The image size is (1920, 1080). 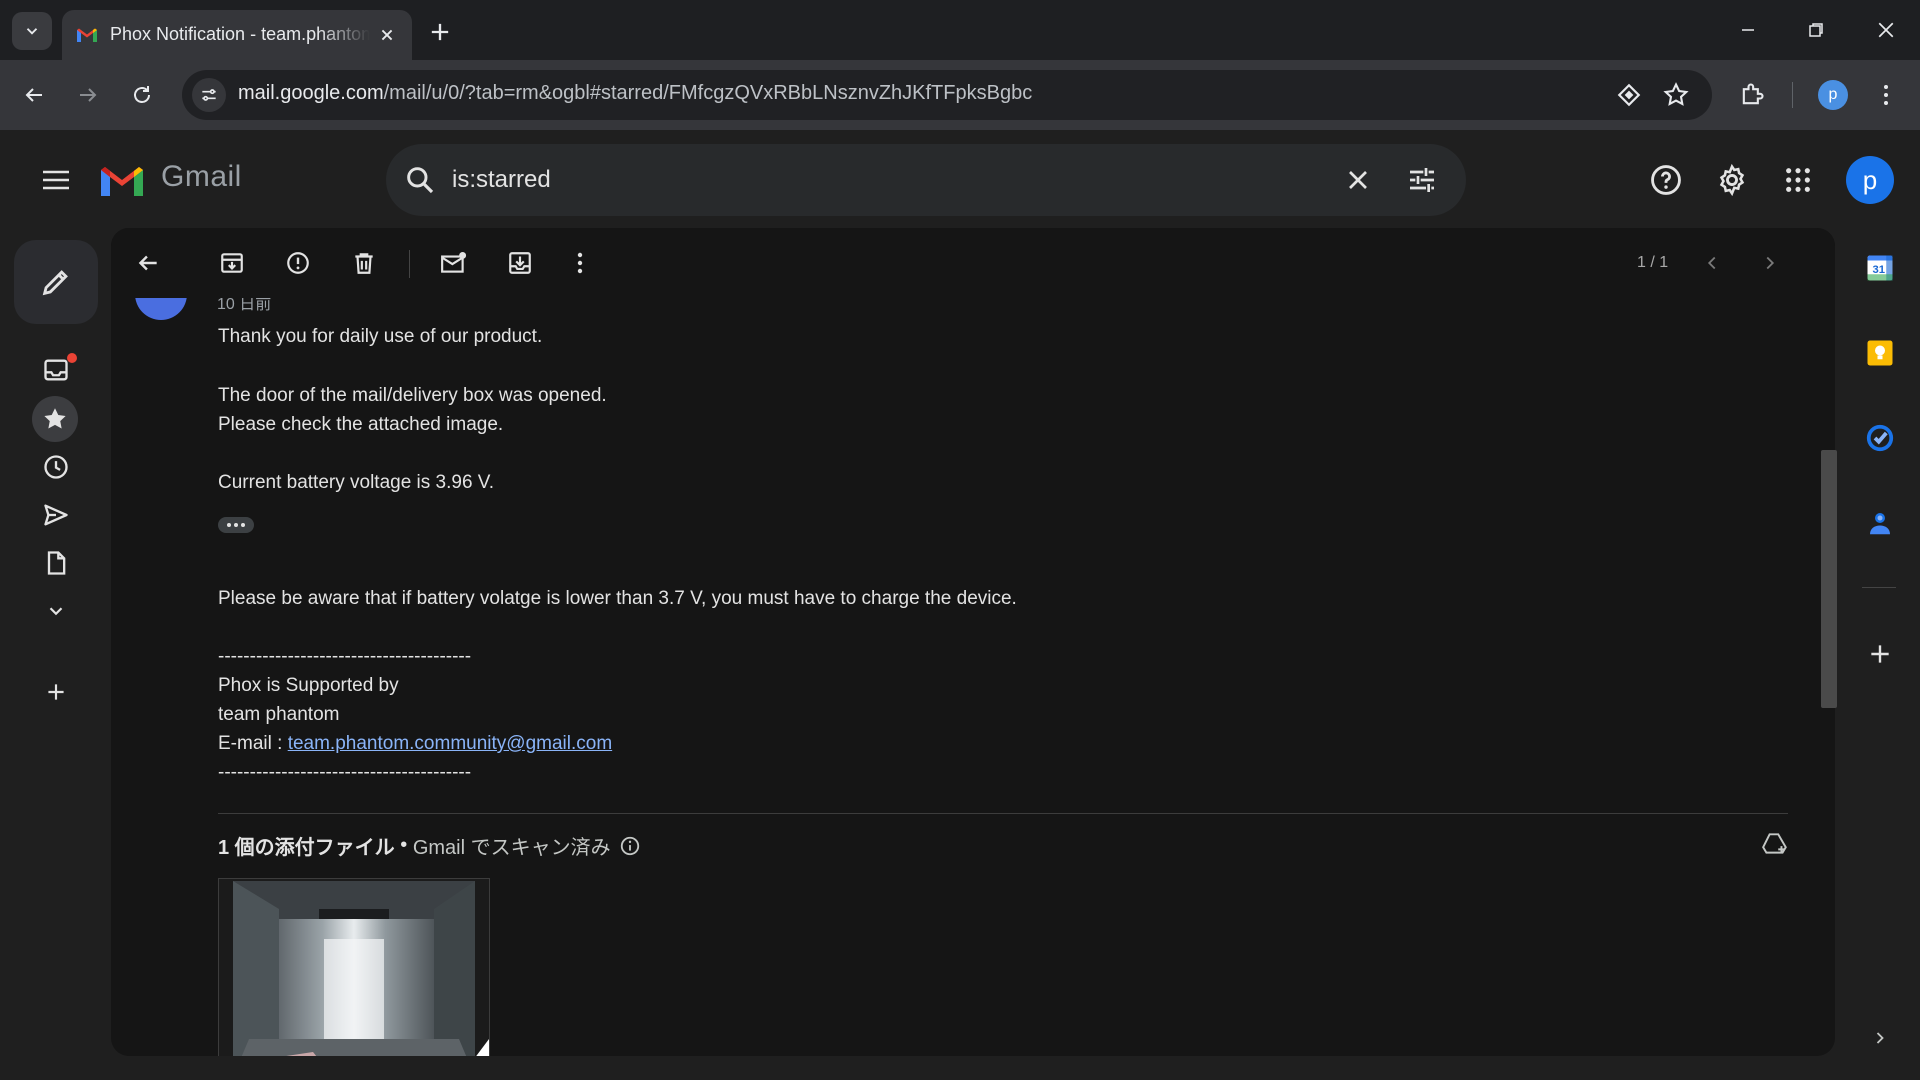 I want to click on attachment-thumbnail, so click(x=354, y=967).